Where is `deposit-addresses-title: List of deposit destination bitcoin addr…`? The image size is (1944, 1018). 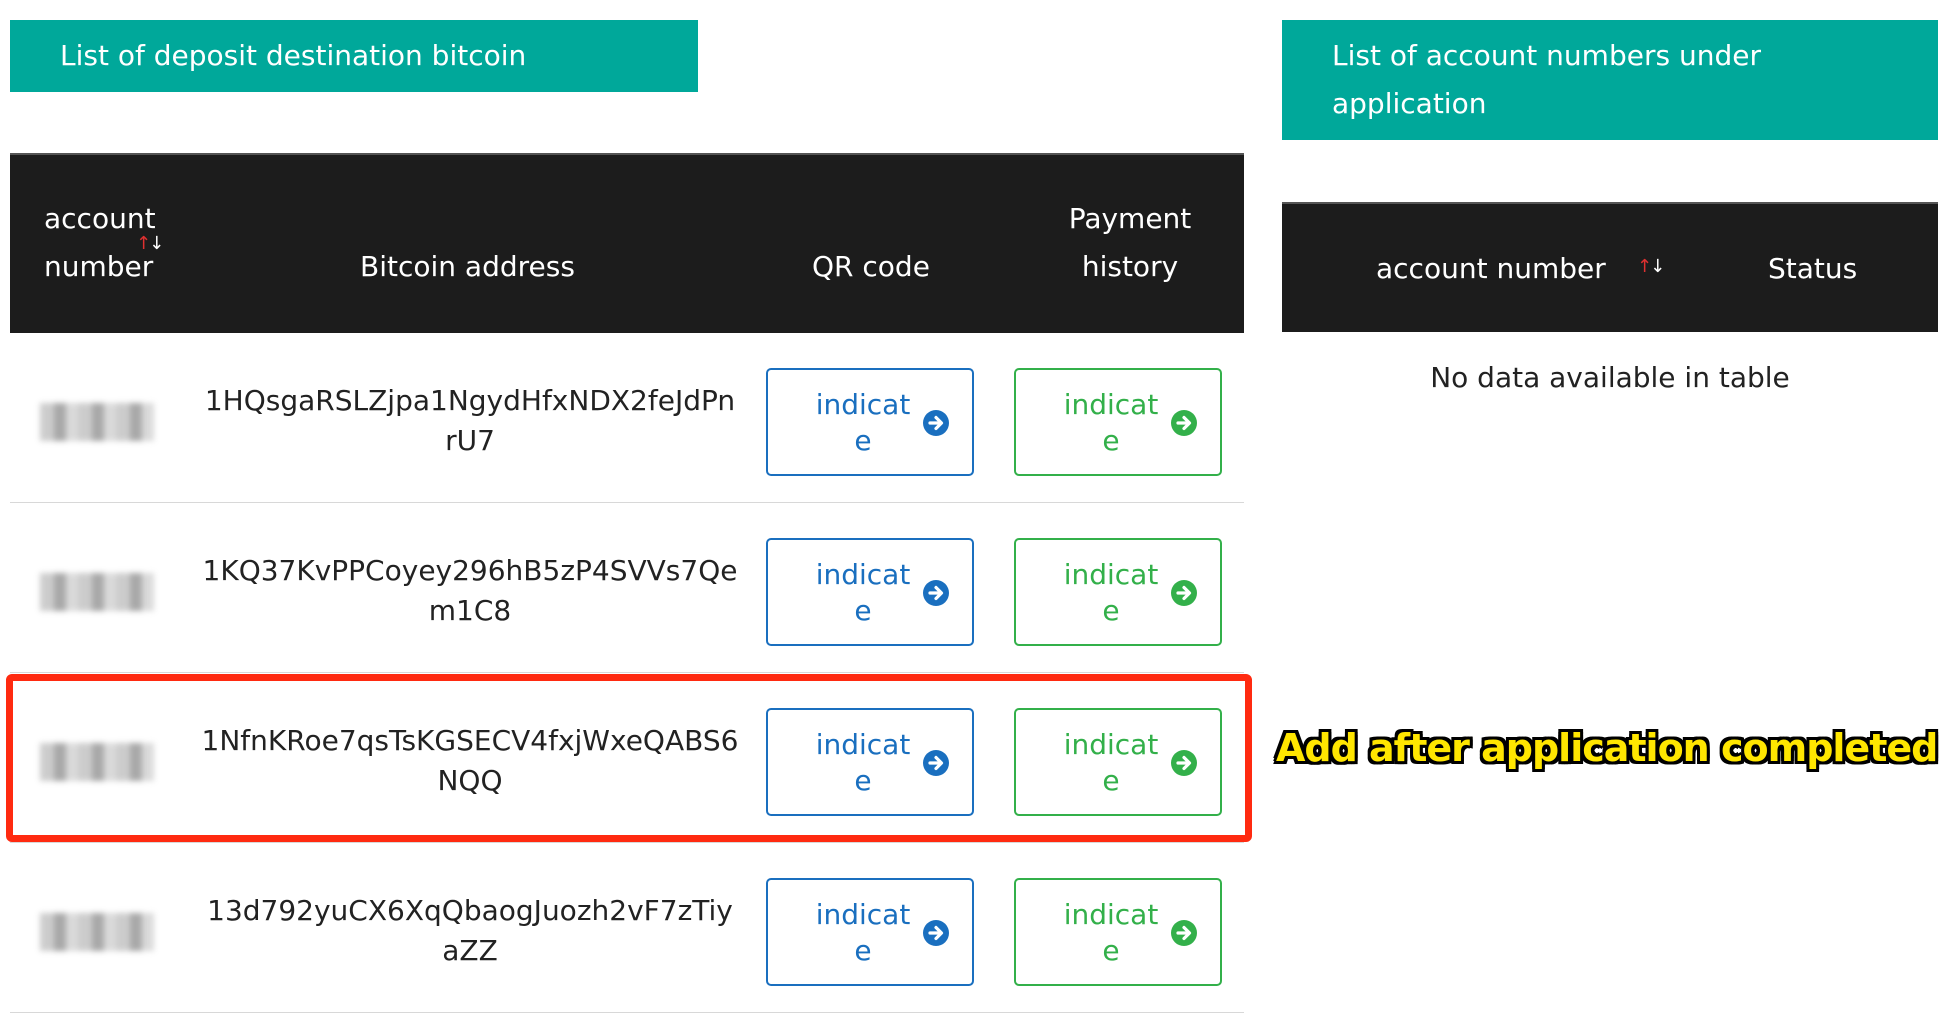 deposit-addresses-title: List of deposit destination bitcoin addr… is located at coordinates (354, 70).